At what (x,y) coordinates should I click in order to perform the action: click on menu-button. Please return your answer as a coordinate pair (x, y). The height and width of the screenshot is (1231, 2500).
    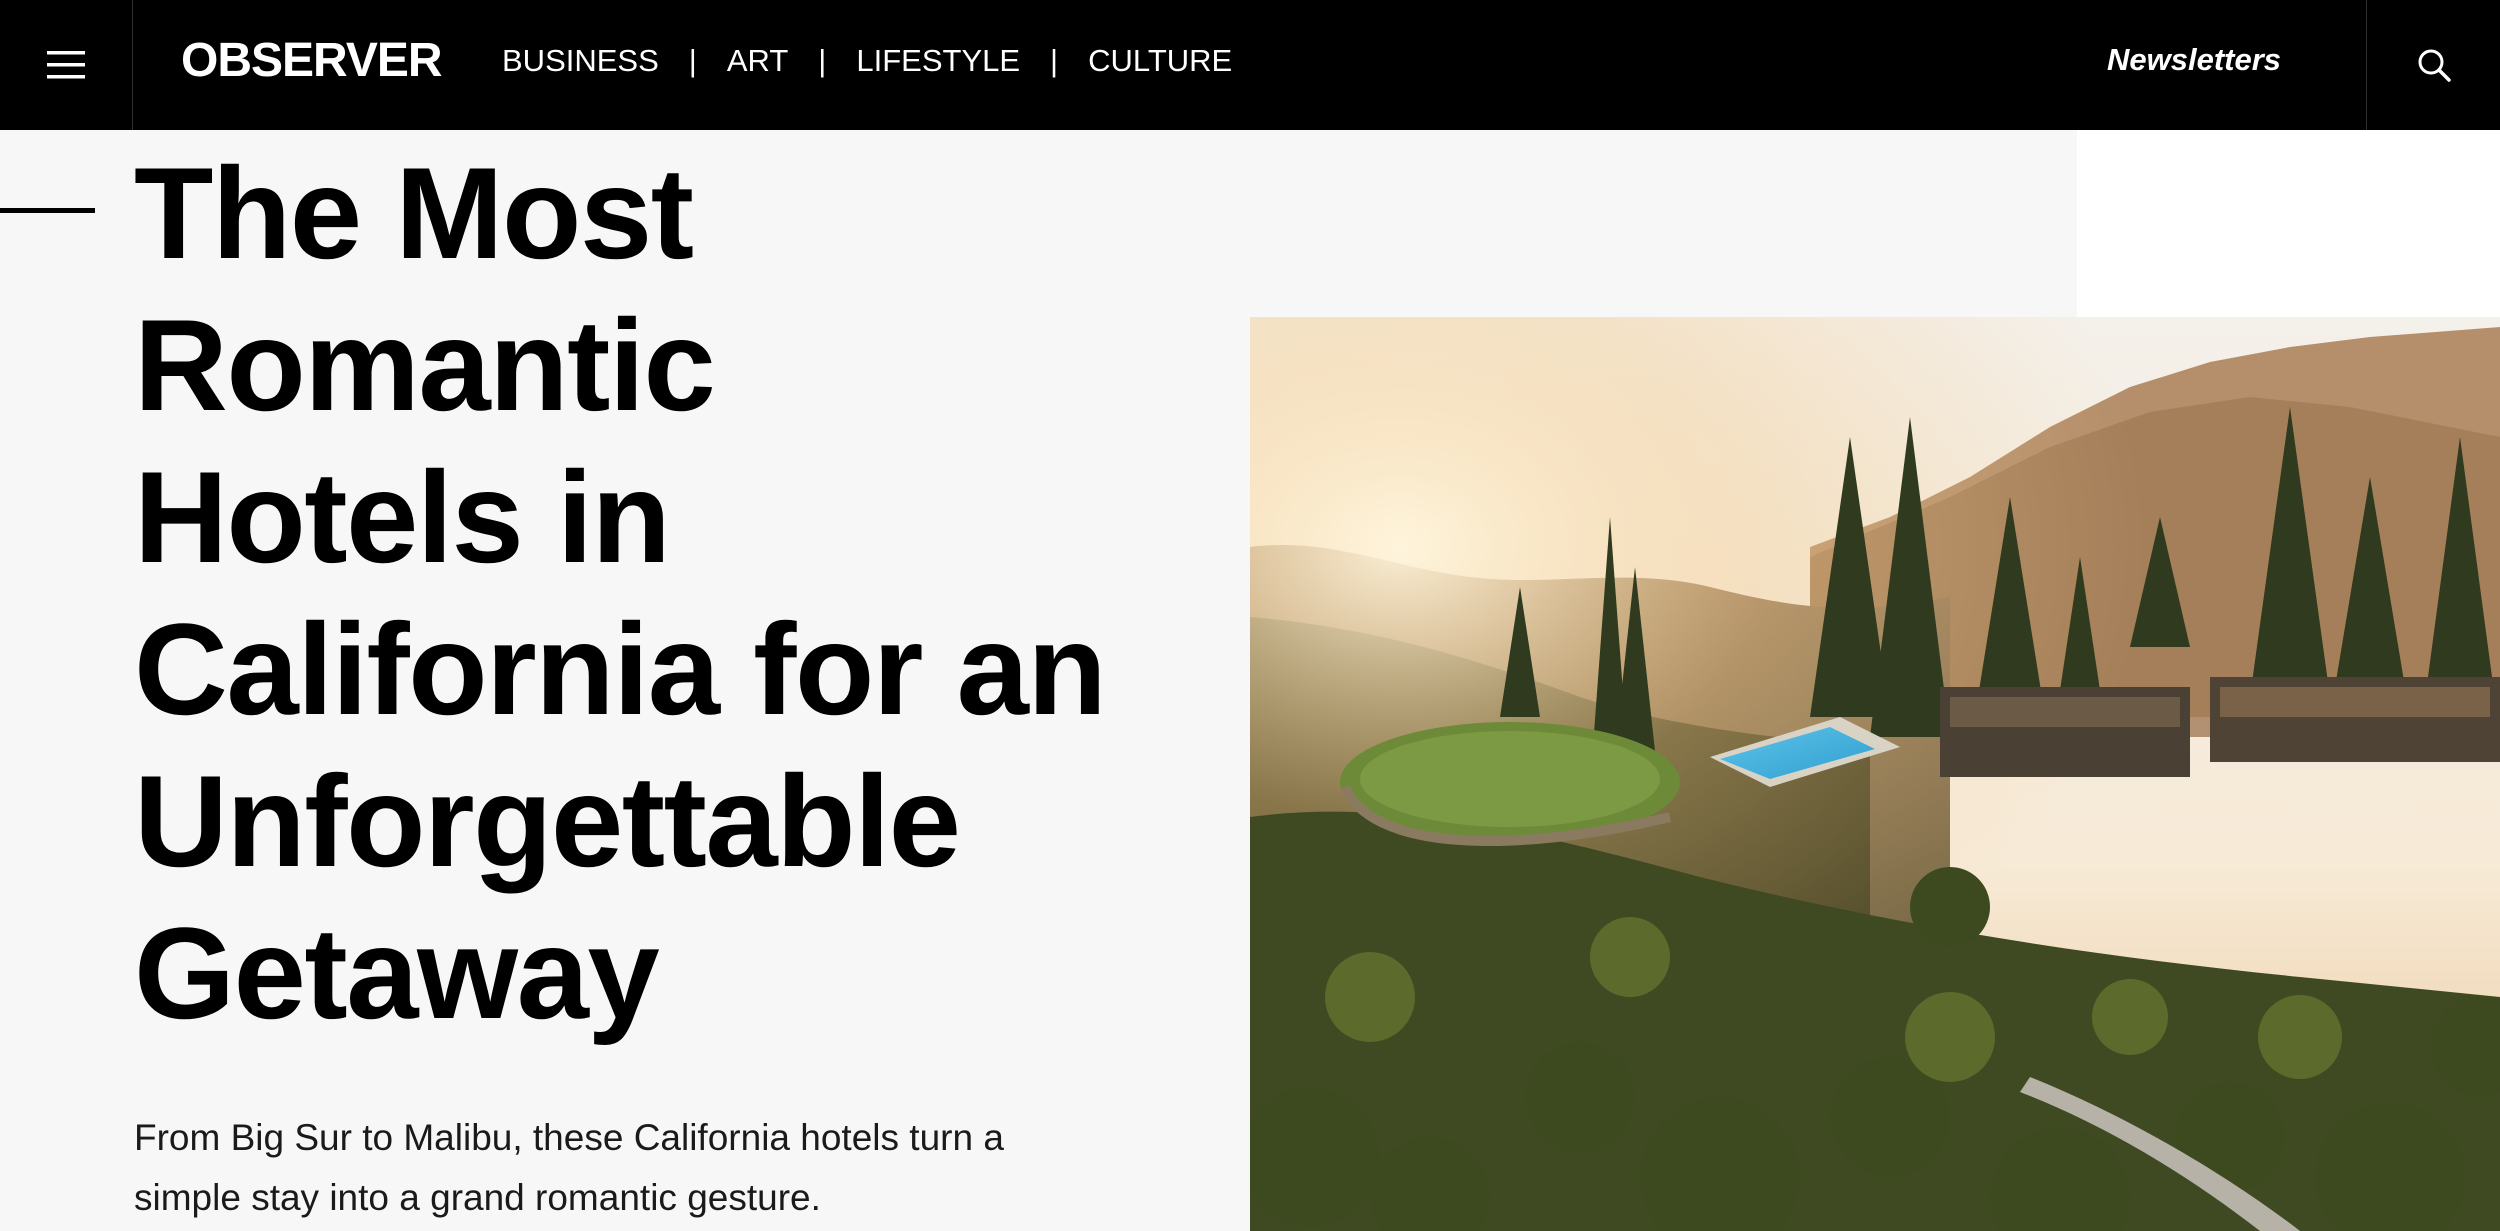
    Looking at the image, I should click on (66, 65).